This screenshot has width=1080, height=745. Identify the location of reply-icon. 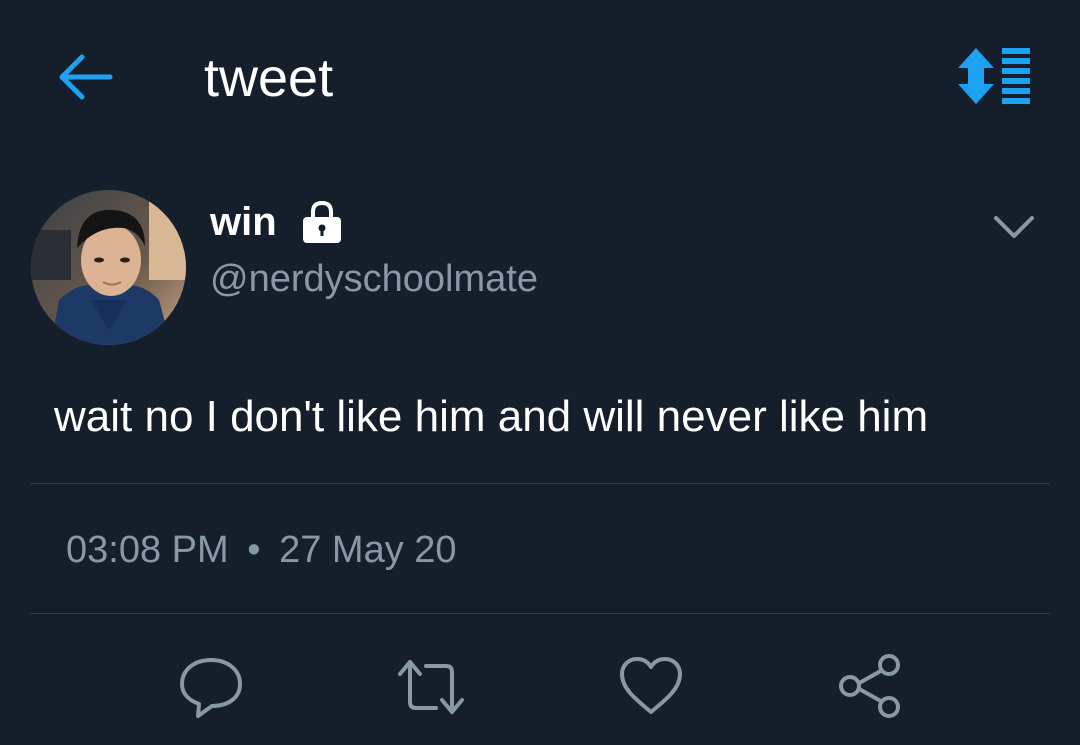
(211, 687).